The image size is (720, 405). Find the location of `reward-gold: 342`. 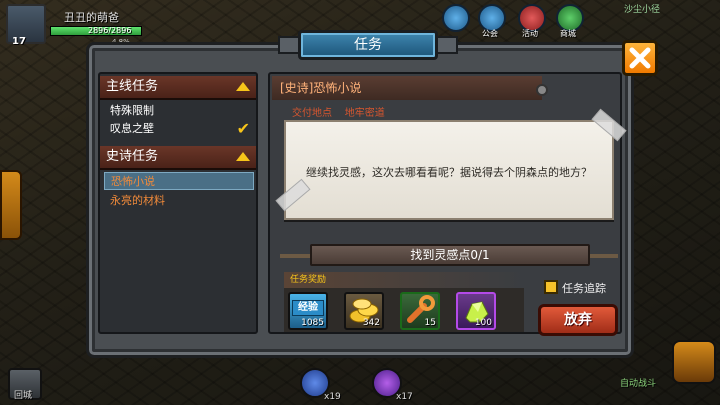

reward-gold: 342 is located at coordinates (364, 311).